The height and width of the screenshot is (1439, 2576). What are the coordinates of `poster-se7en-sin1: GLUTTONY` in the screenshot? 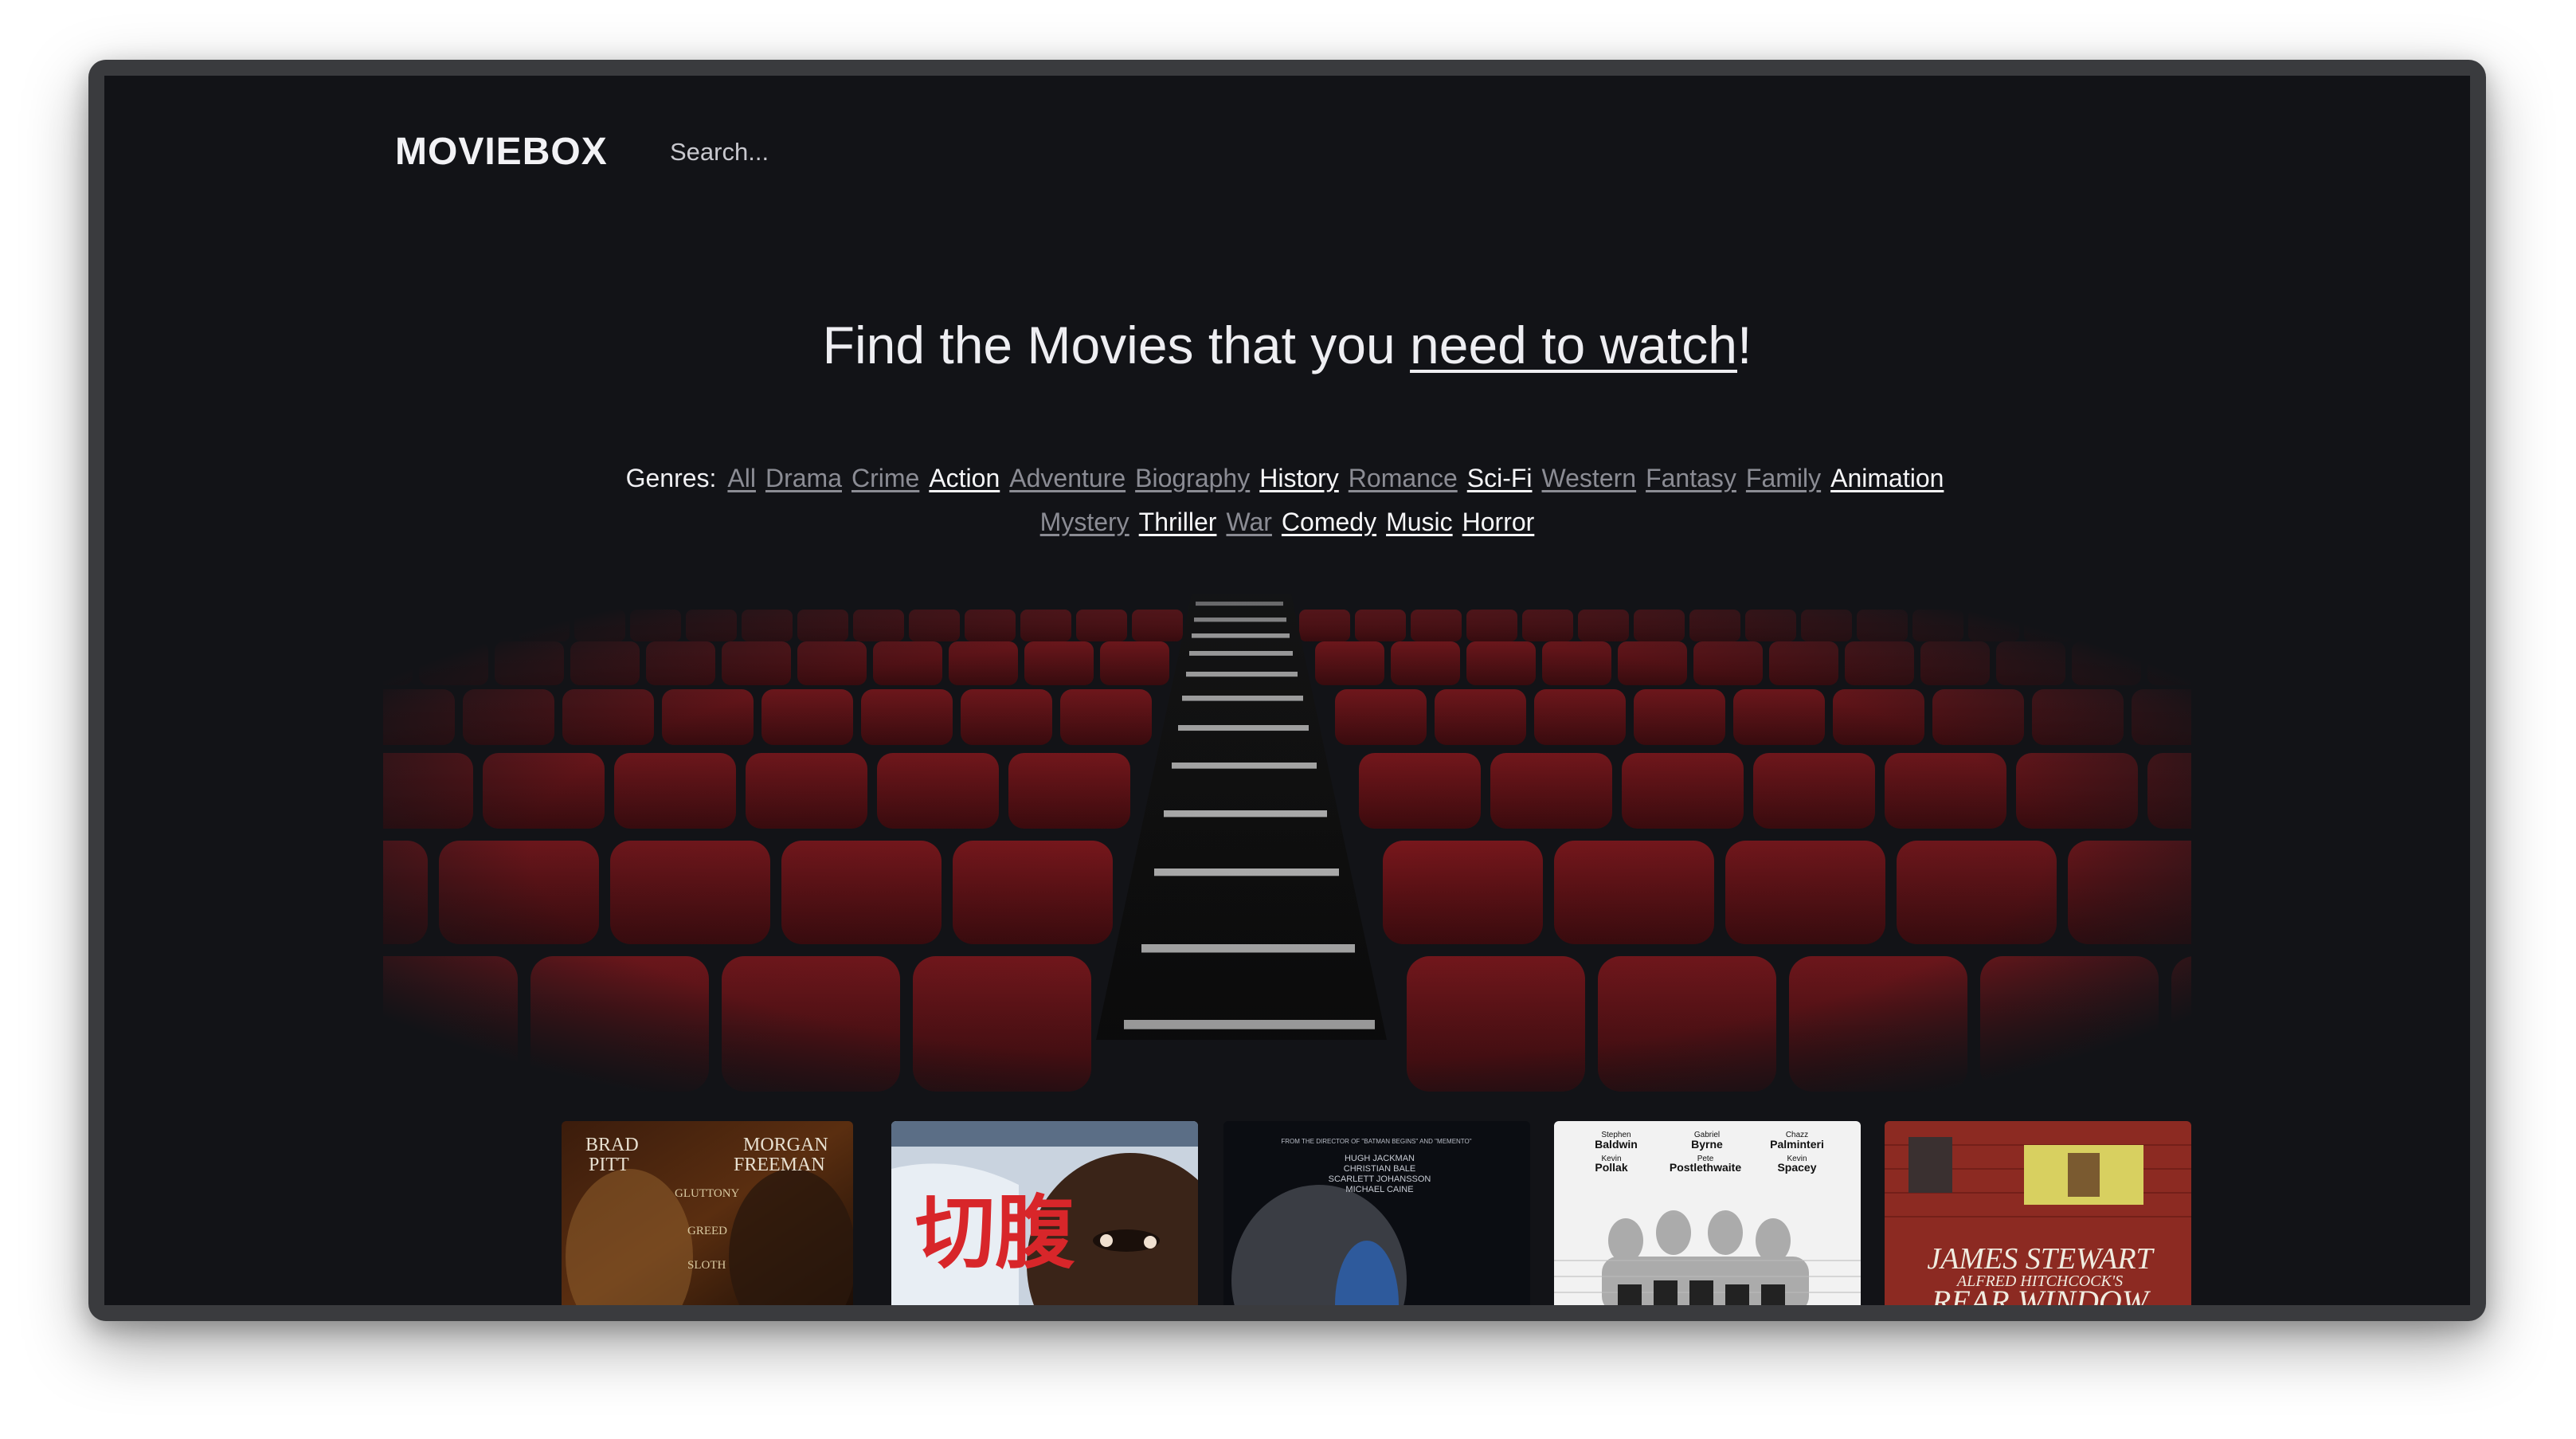 It's located at (707, 1193).